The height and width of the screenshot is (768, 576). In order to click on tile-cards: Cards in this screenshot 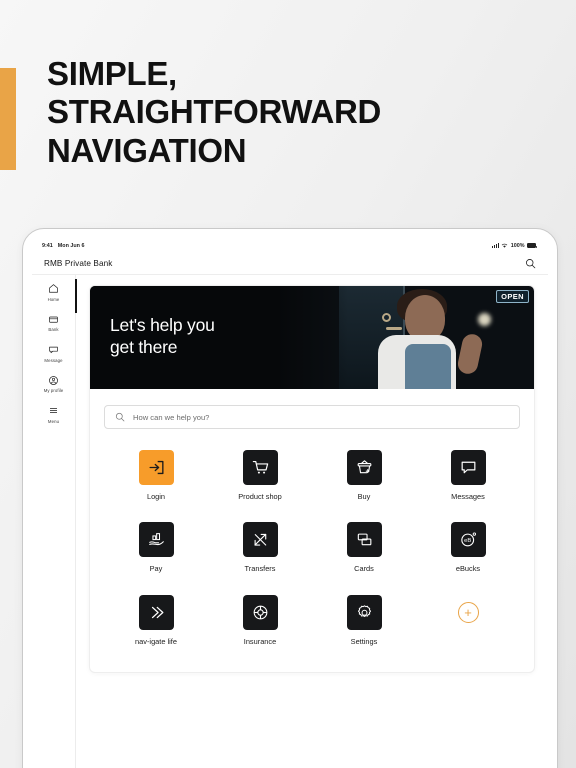, I will do `click(364, 547)`.